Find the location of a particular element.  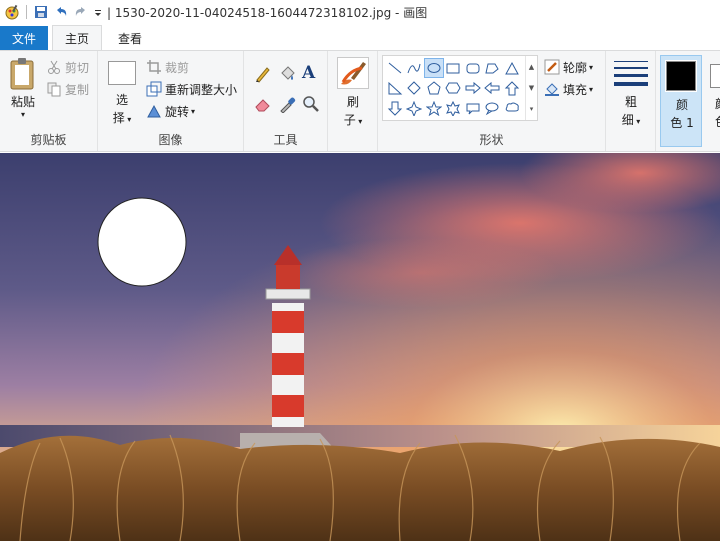

scroll-up-icon: ▲ is located at coordinates (531, 67).